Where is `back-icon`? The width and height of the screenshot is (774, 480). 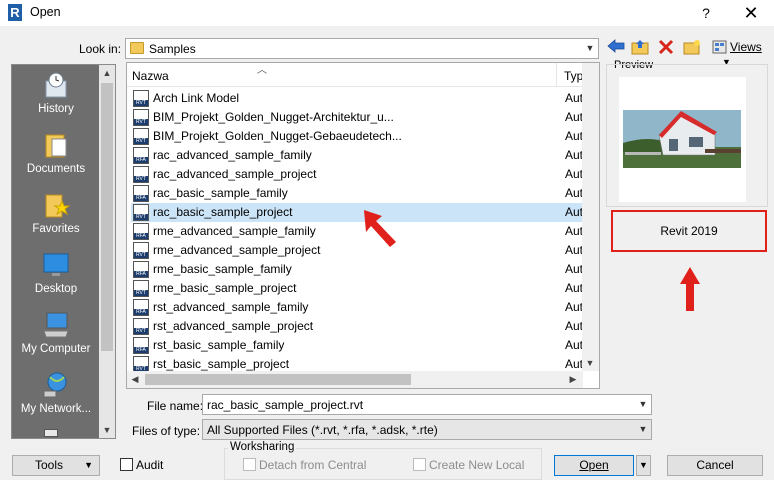
back-icon is located at coordinates (616, 49).